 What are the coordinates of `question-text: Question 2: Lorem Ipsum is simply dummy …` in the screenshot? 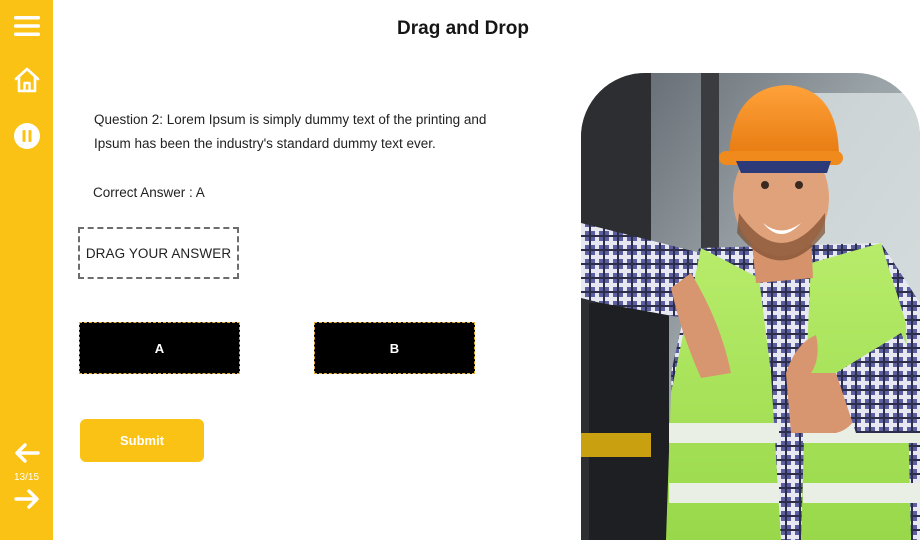 It's located at (290, 131).